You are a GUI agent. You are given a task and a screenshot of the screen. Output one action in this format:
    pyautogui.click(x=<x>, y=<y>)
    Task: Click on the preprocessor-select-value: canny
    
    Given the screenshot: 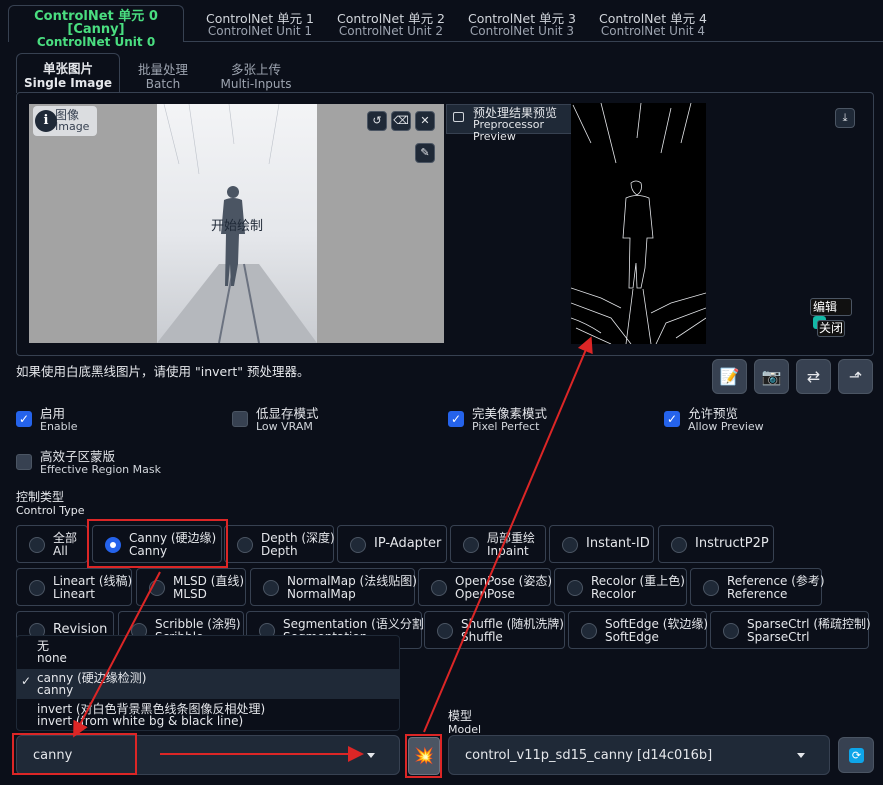 What is the action you would take?
    pyautogui.click(x=53, y=755)
    